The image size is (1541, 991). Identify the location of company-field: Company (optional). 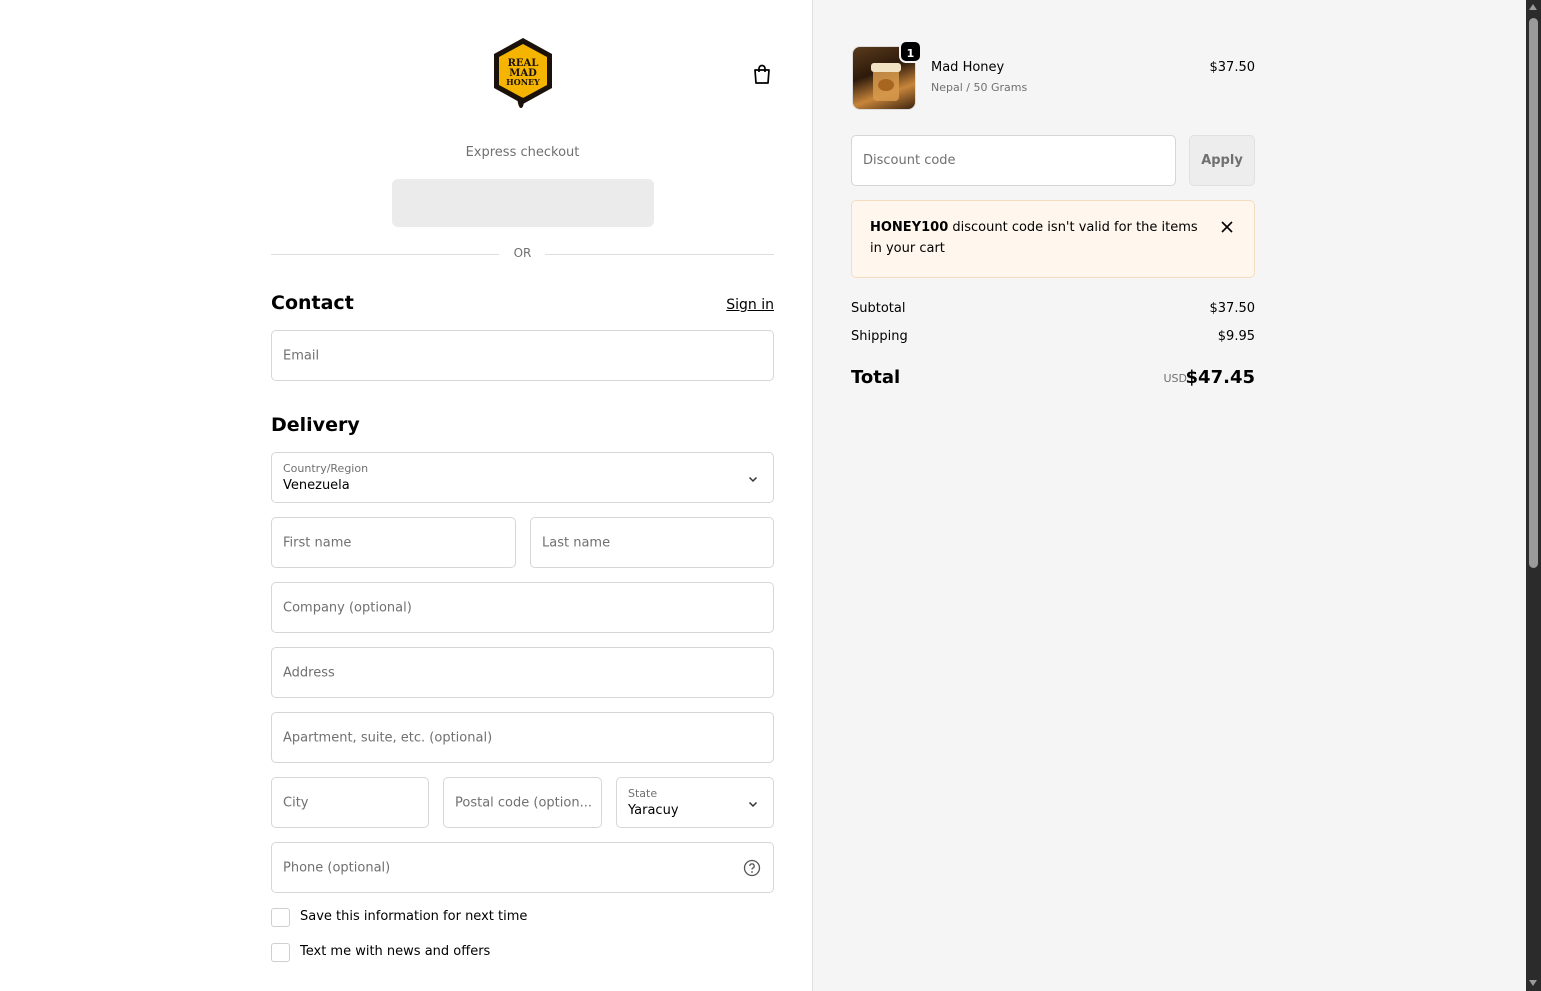
(522, 607).